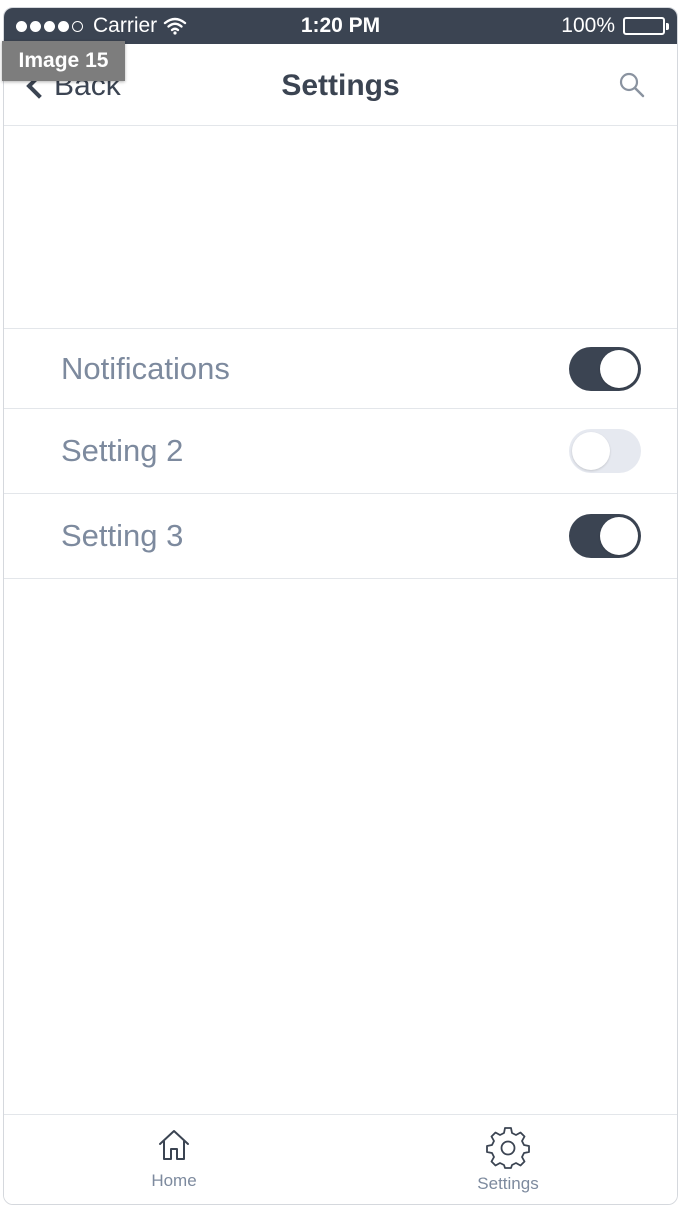 Image resolution: width=684 pixels, height=1212 pixels. What do you see at coordinates (174, 1180) in the screenshot?
I see `tab-home-label: Home` at bounding box center [174, 1180].